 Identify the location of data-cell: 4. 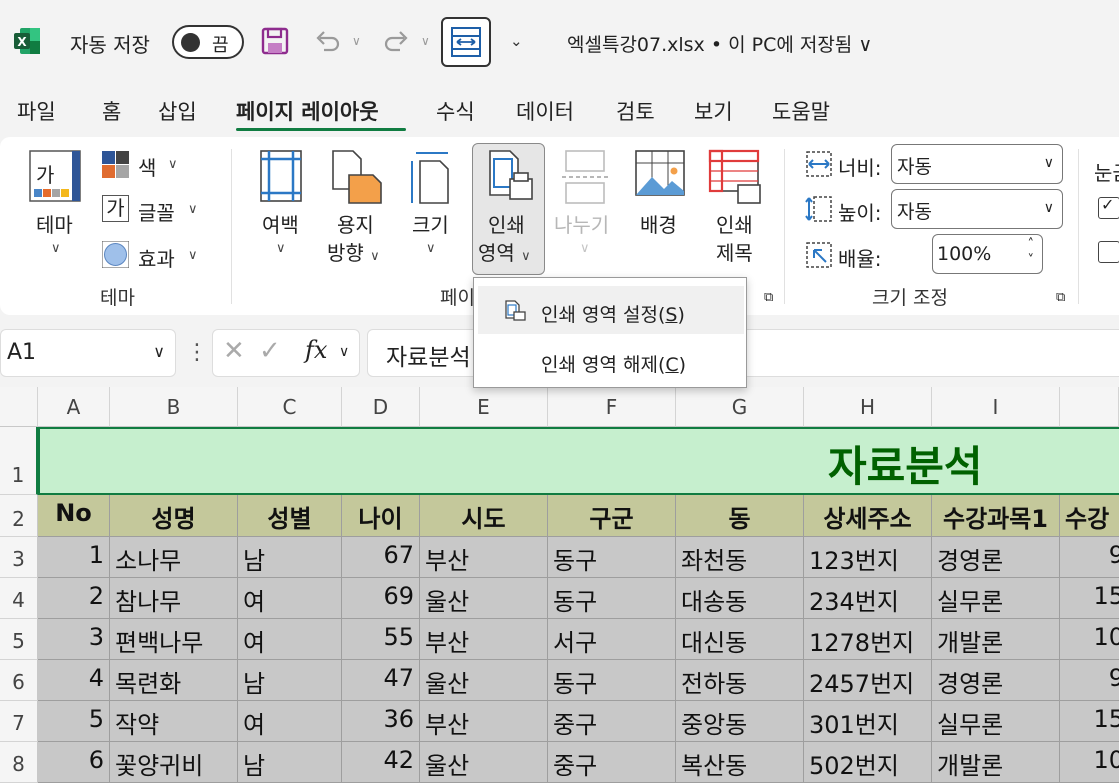
(74, 680).